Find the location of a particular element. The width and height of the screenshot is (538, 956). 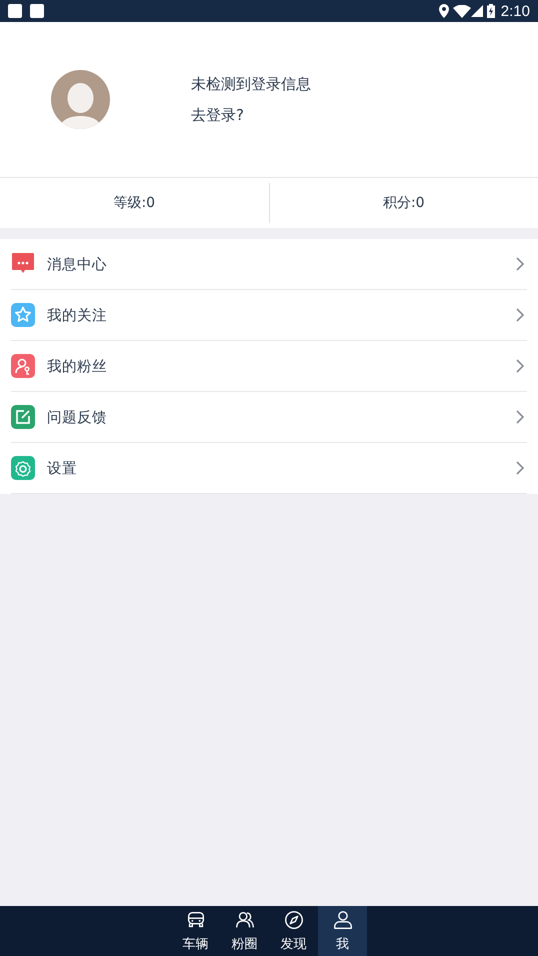

menu-item: 设置 is located at coordinates (269, 468).